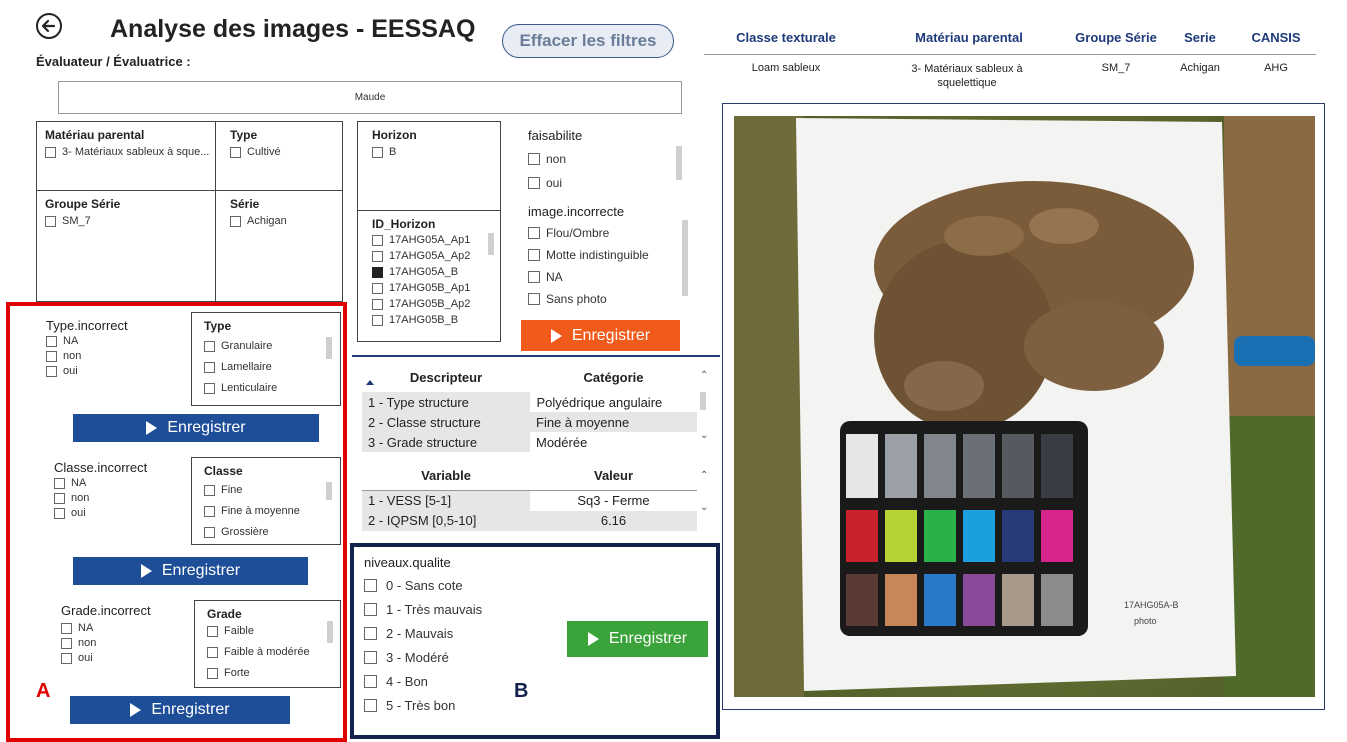 This screenshot has width=1347, height=742. Describe the element at coordinates (459, 681) in the screenshot. I see `option: 4 - Bon` at that location.